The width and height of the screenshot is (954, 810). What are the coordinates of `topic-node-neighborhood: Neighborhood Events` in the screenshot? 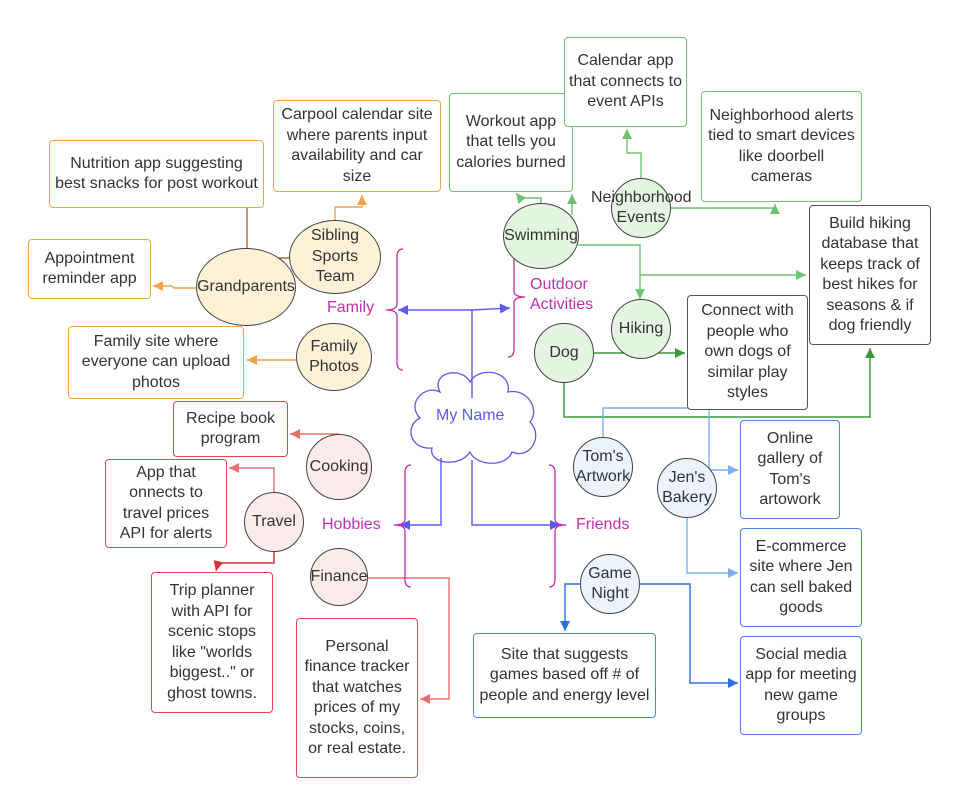 It's located at (641, 208).